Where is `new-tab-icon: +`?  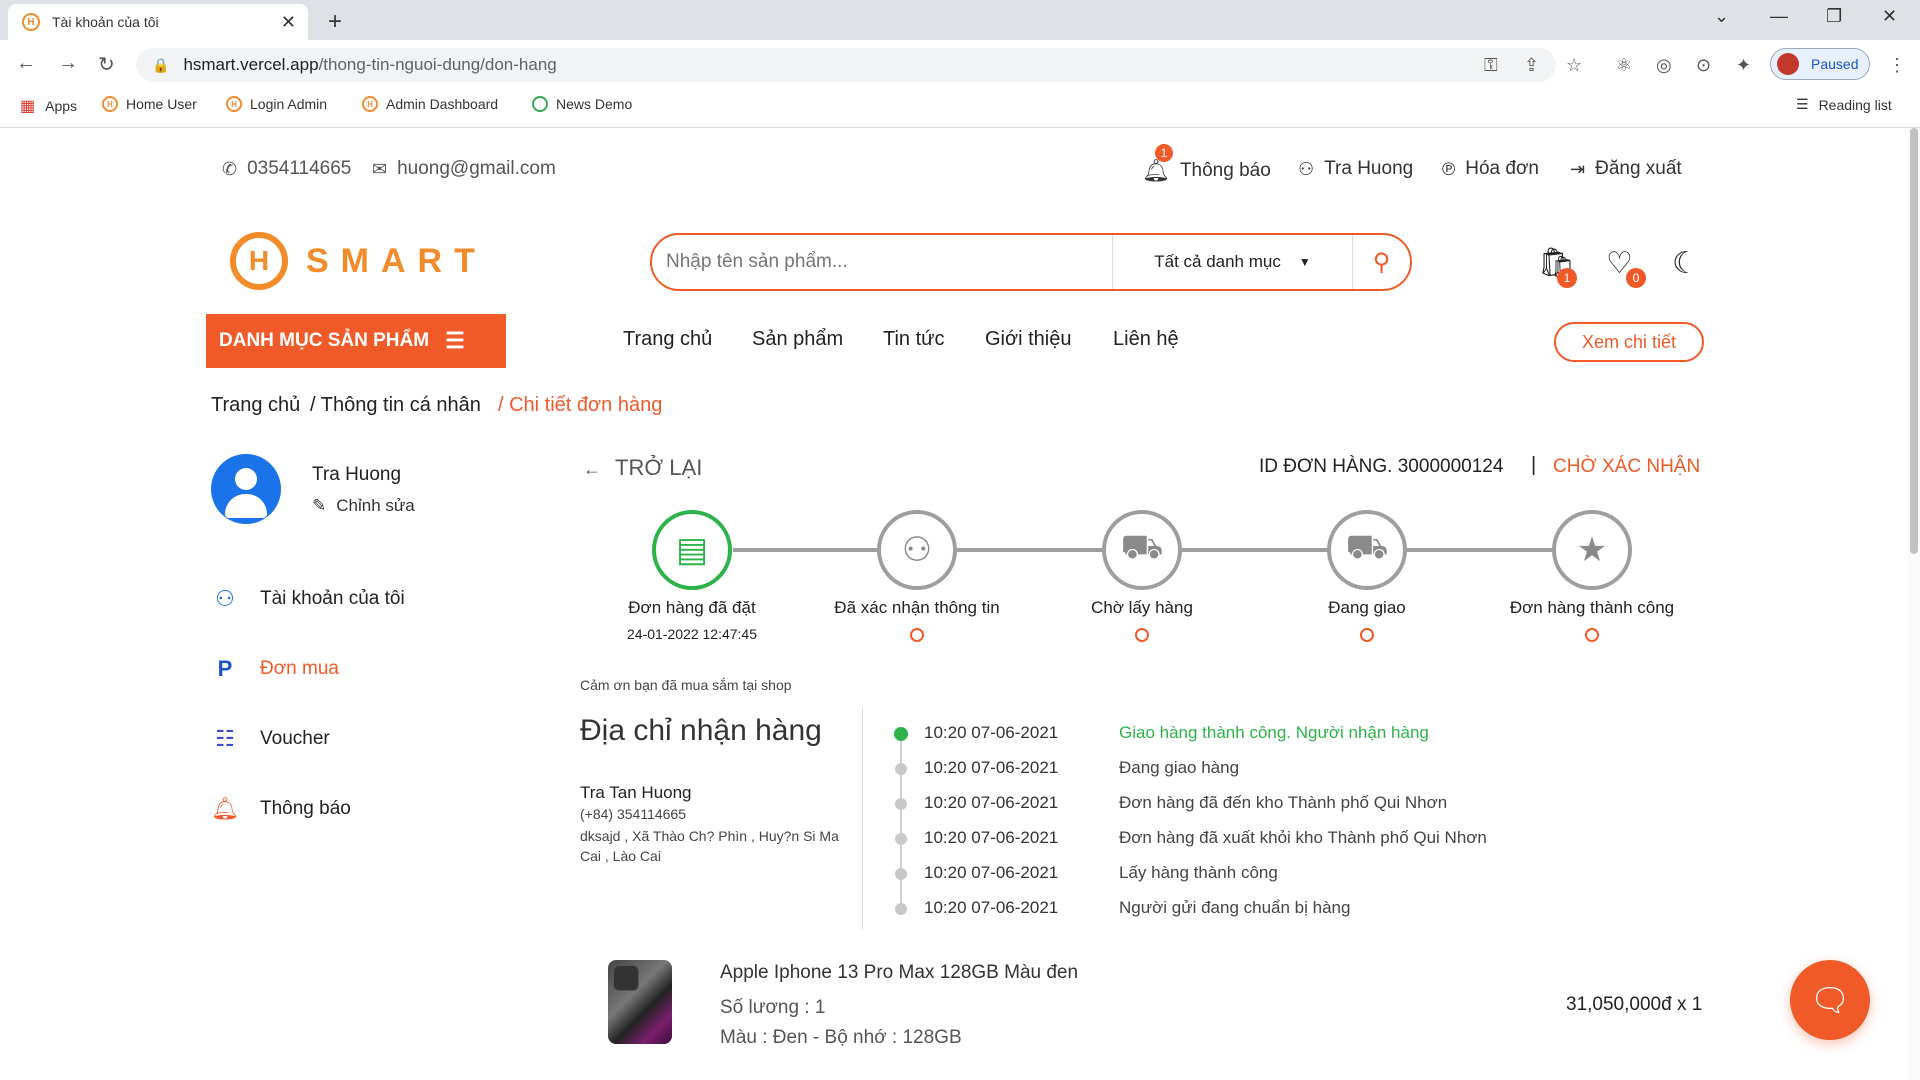 new-tab-icon: + is located at coordinates (335, 22).